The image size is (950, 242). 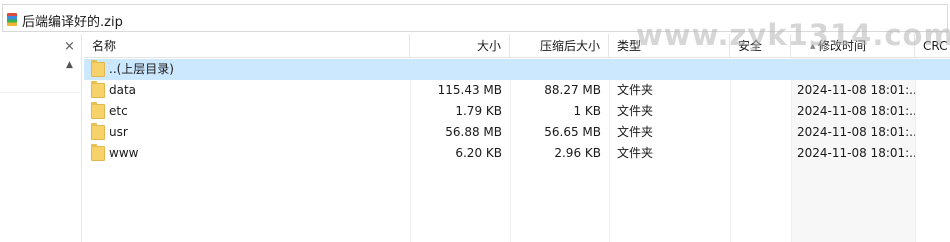 I want to click on file-size: 1.79 KB, so click(x=478, y=111).